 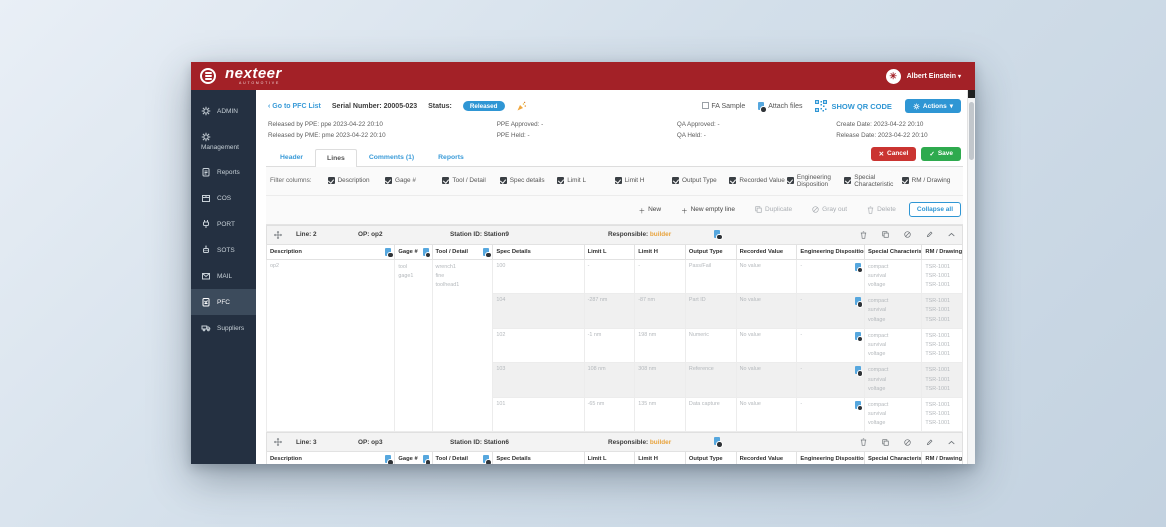 I want to click on filter-option-spec-details: Spec details, so click(x=528, y=181).